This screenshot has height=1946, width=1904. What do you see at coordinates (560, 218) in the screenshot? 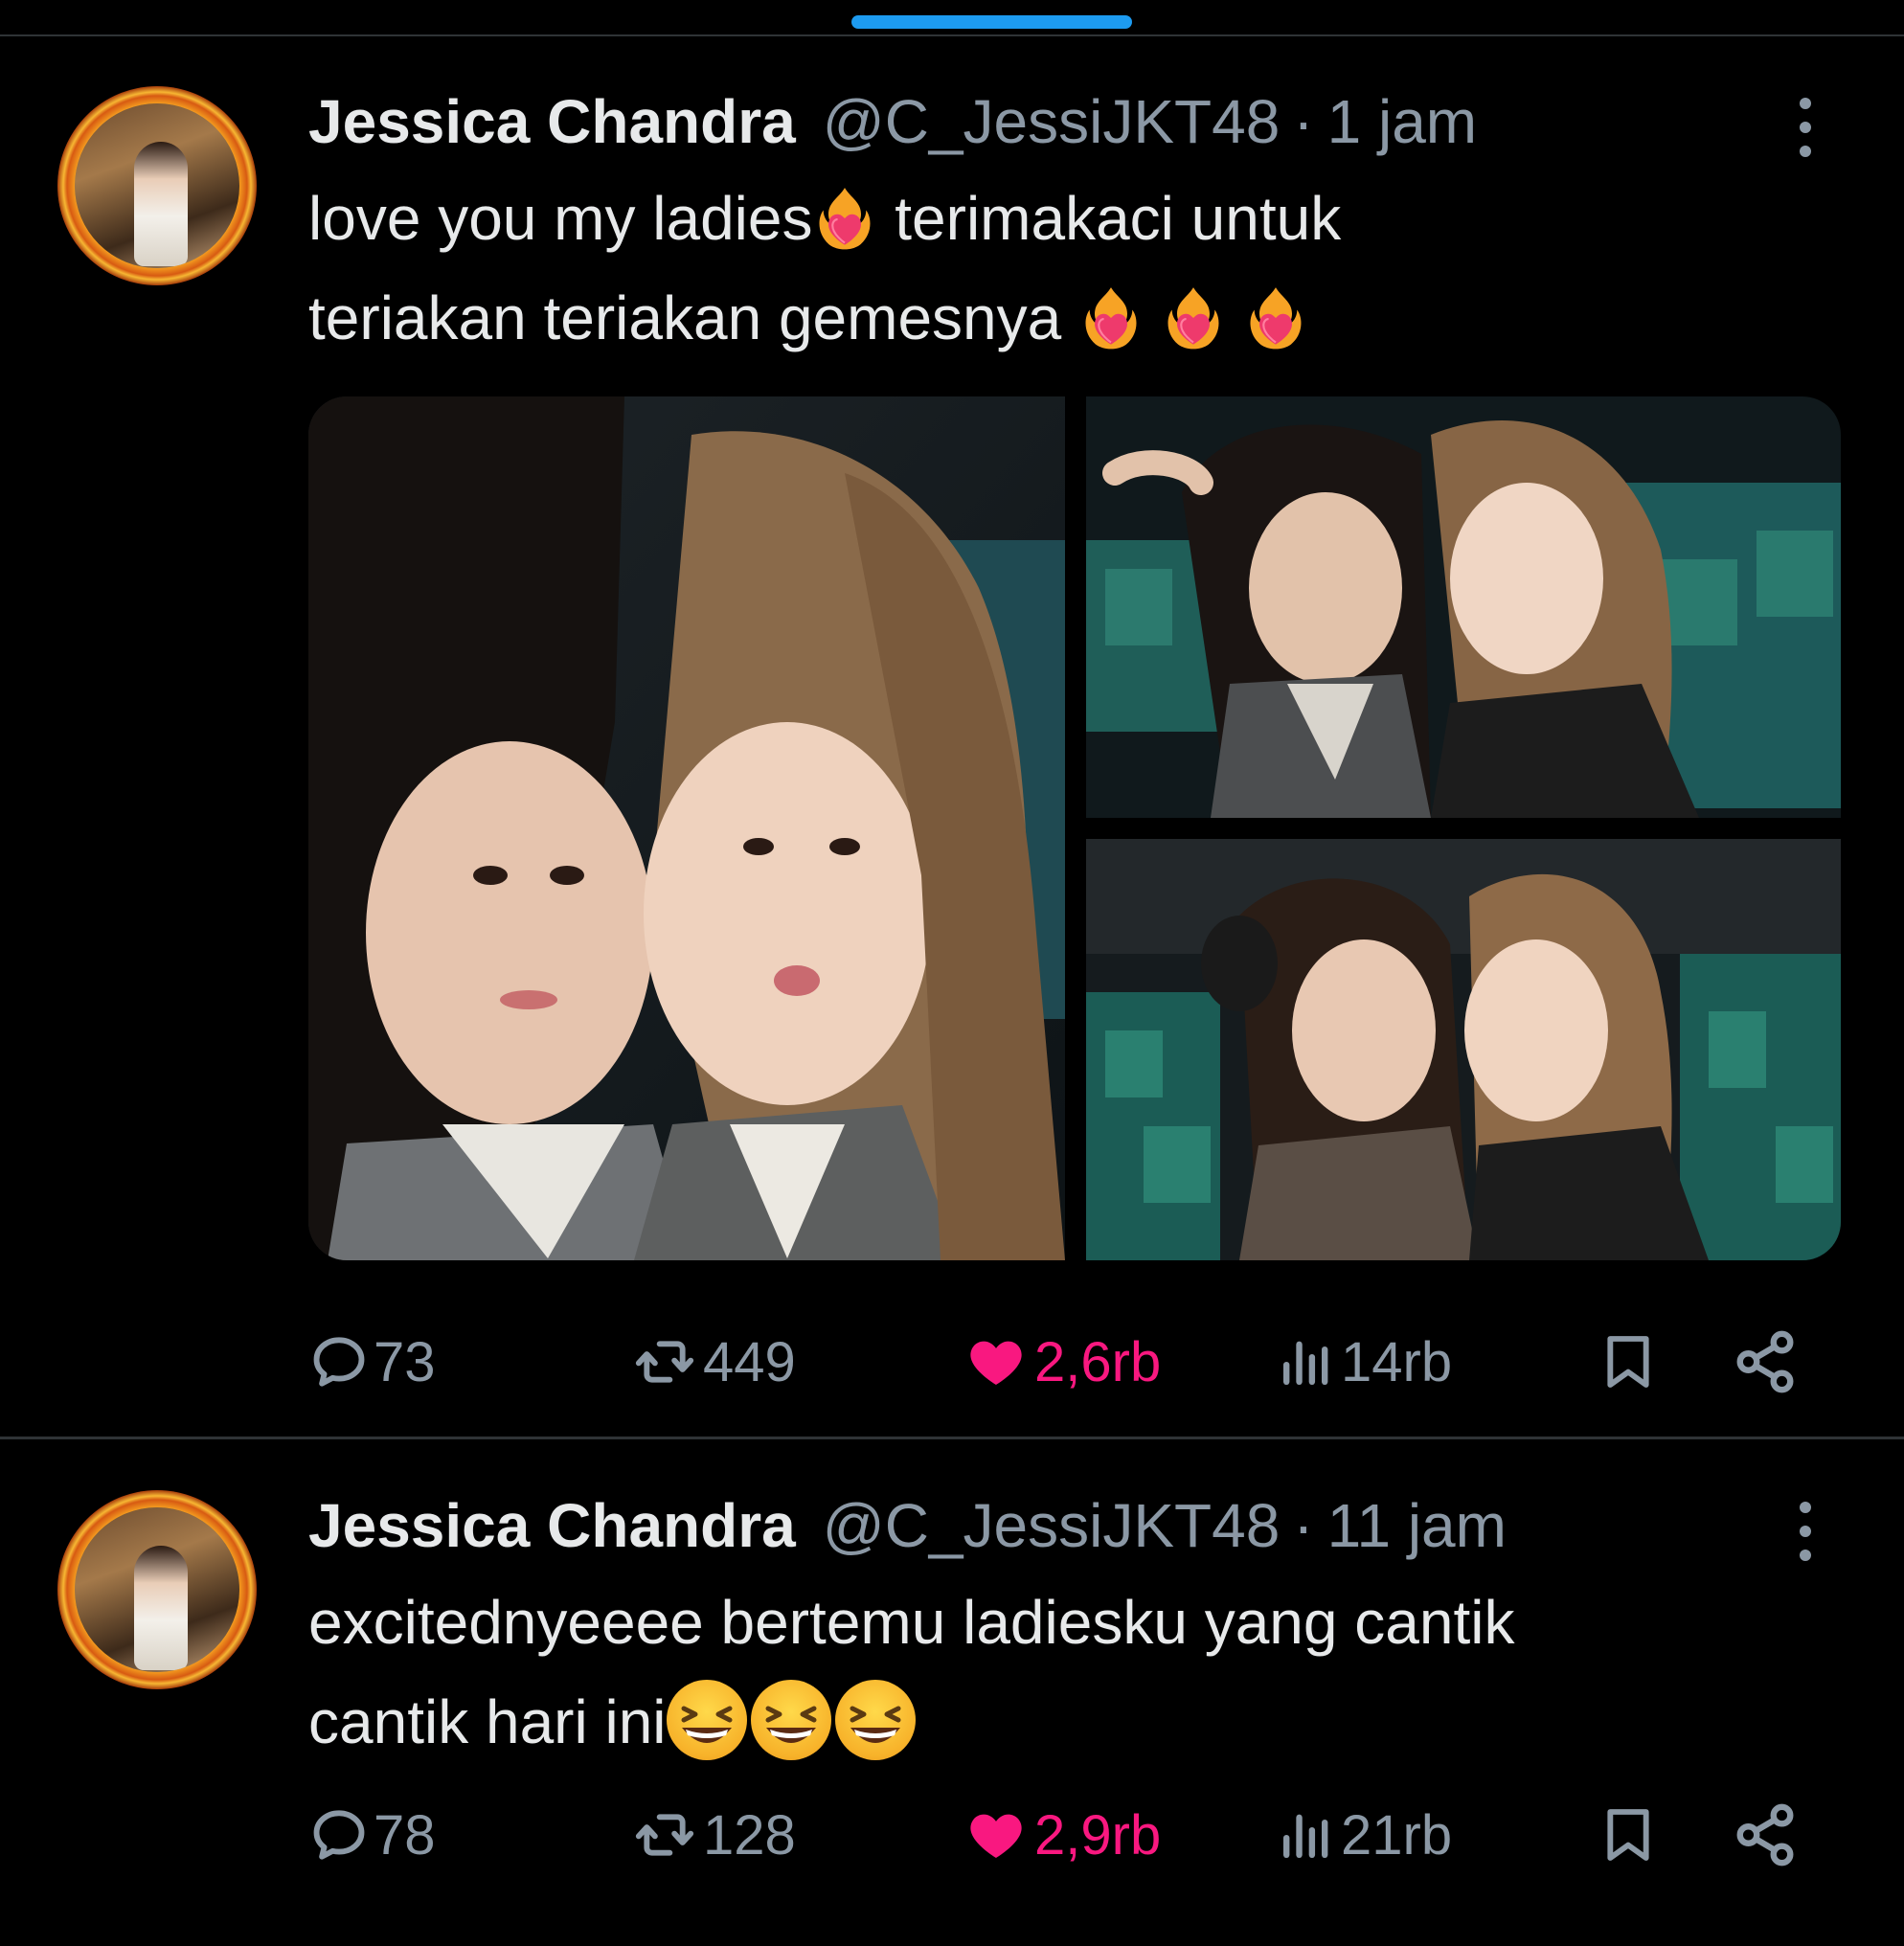
I see `tweet-text-line: love you my ladies` at bounding box center [560, 218].